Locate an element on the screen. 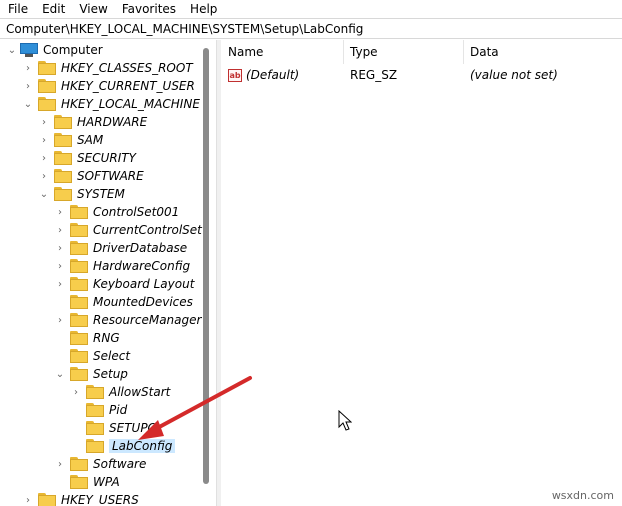 The image size is (622, 506). mouse-cursor-icon is located at coordinates (345, 420).